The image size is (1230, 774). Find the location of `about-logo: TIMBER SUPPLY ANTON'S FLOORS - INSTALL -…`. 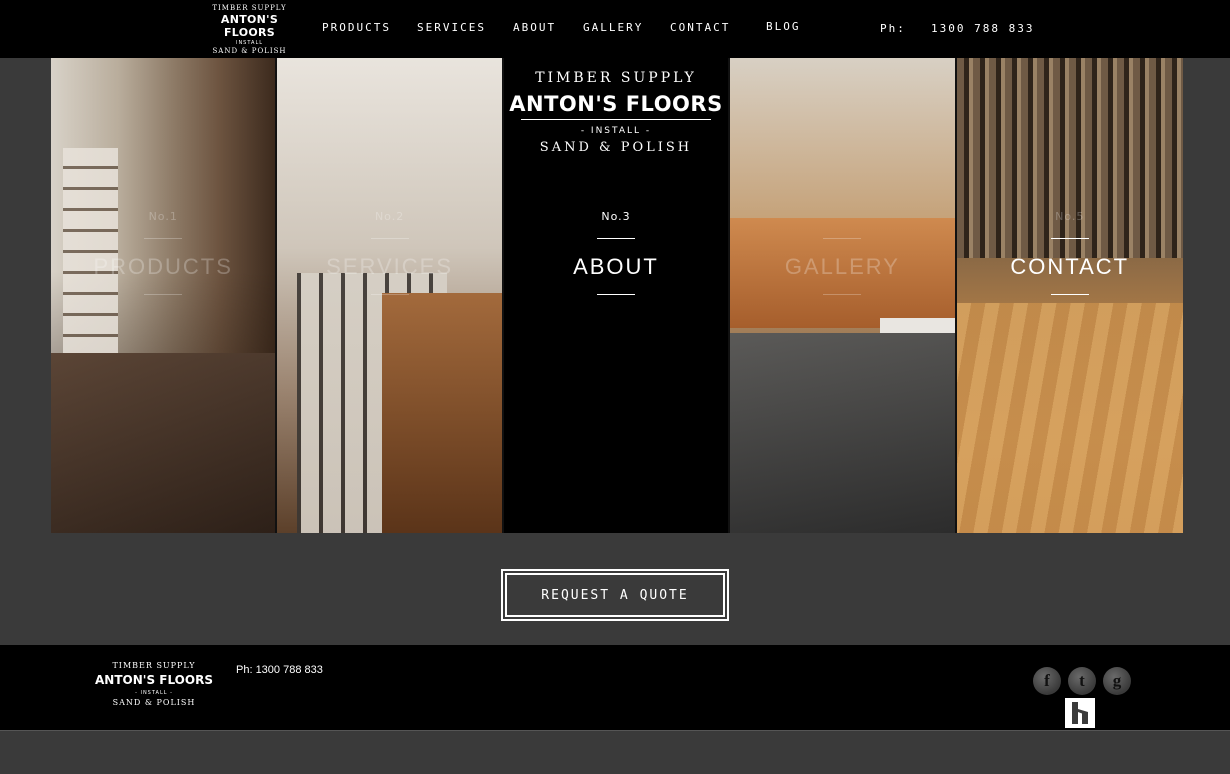

about-logo: TIMBER SUPPLY ANTON'S FLOORS - INSTALL -… is located at coordinates (616, 112).